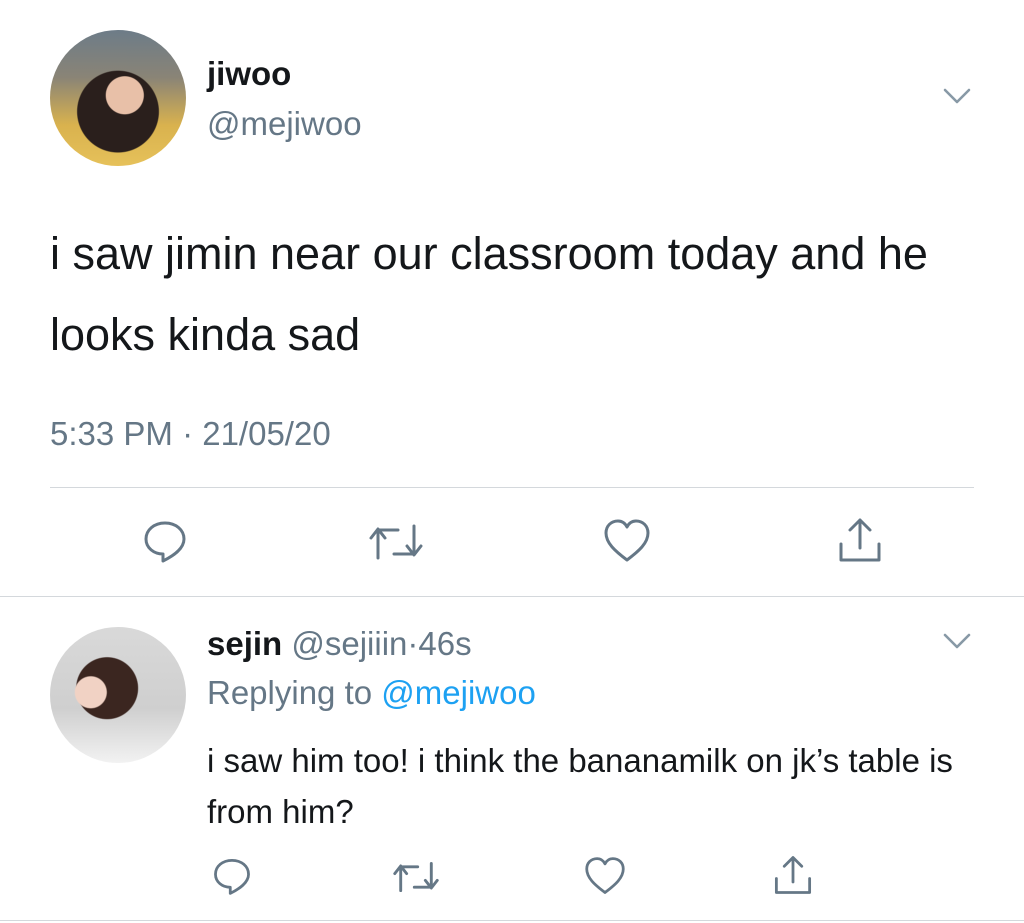 This screenshot has width=1024, height=923. Describe the element at coordinates (349, 643) in the screenshot. I see `reply-author-handle: @sejiiin` at that location.